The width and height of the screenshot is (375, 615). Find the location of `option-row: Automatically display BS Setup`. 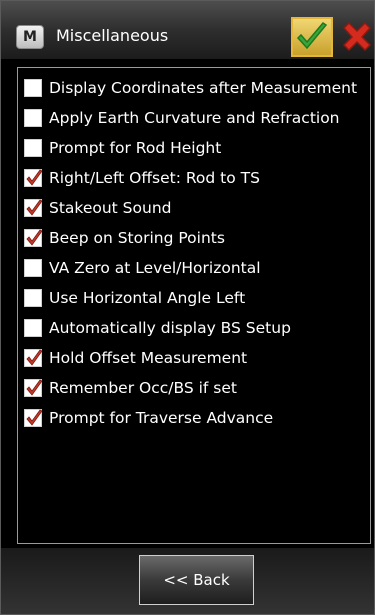

option-row: Automatically display BS Setup is located at coordinates (156, 328).